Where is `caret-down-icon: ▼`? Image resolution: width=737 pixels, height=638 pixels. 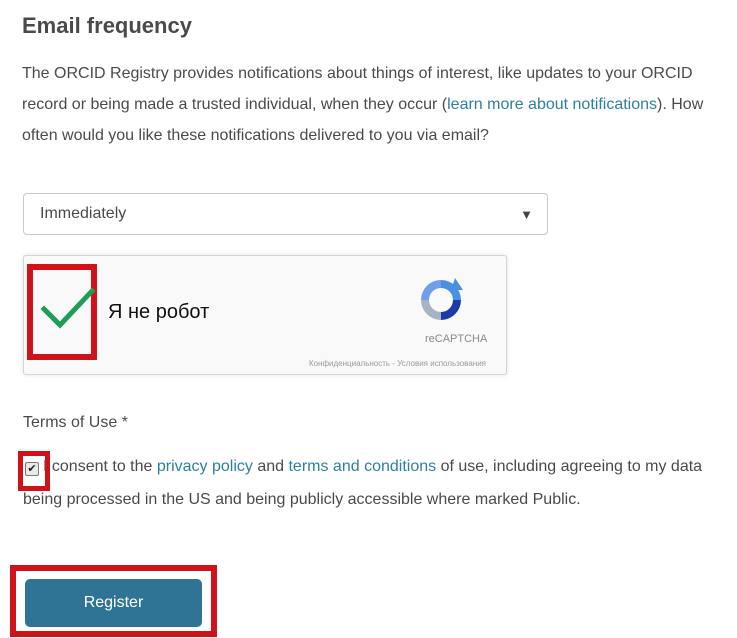 caret-down-icon: ▼ is located at coordinates (526, 214).